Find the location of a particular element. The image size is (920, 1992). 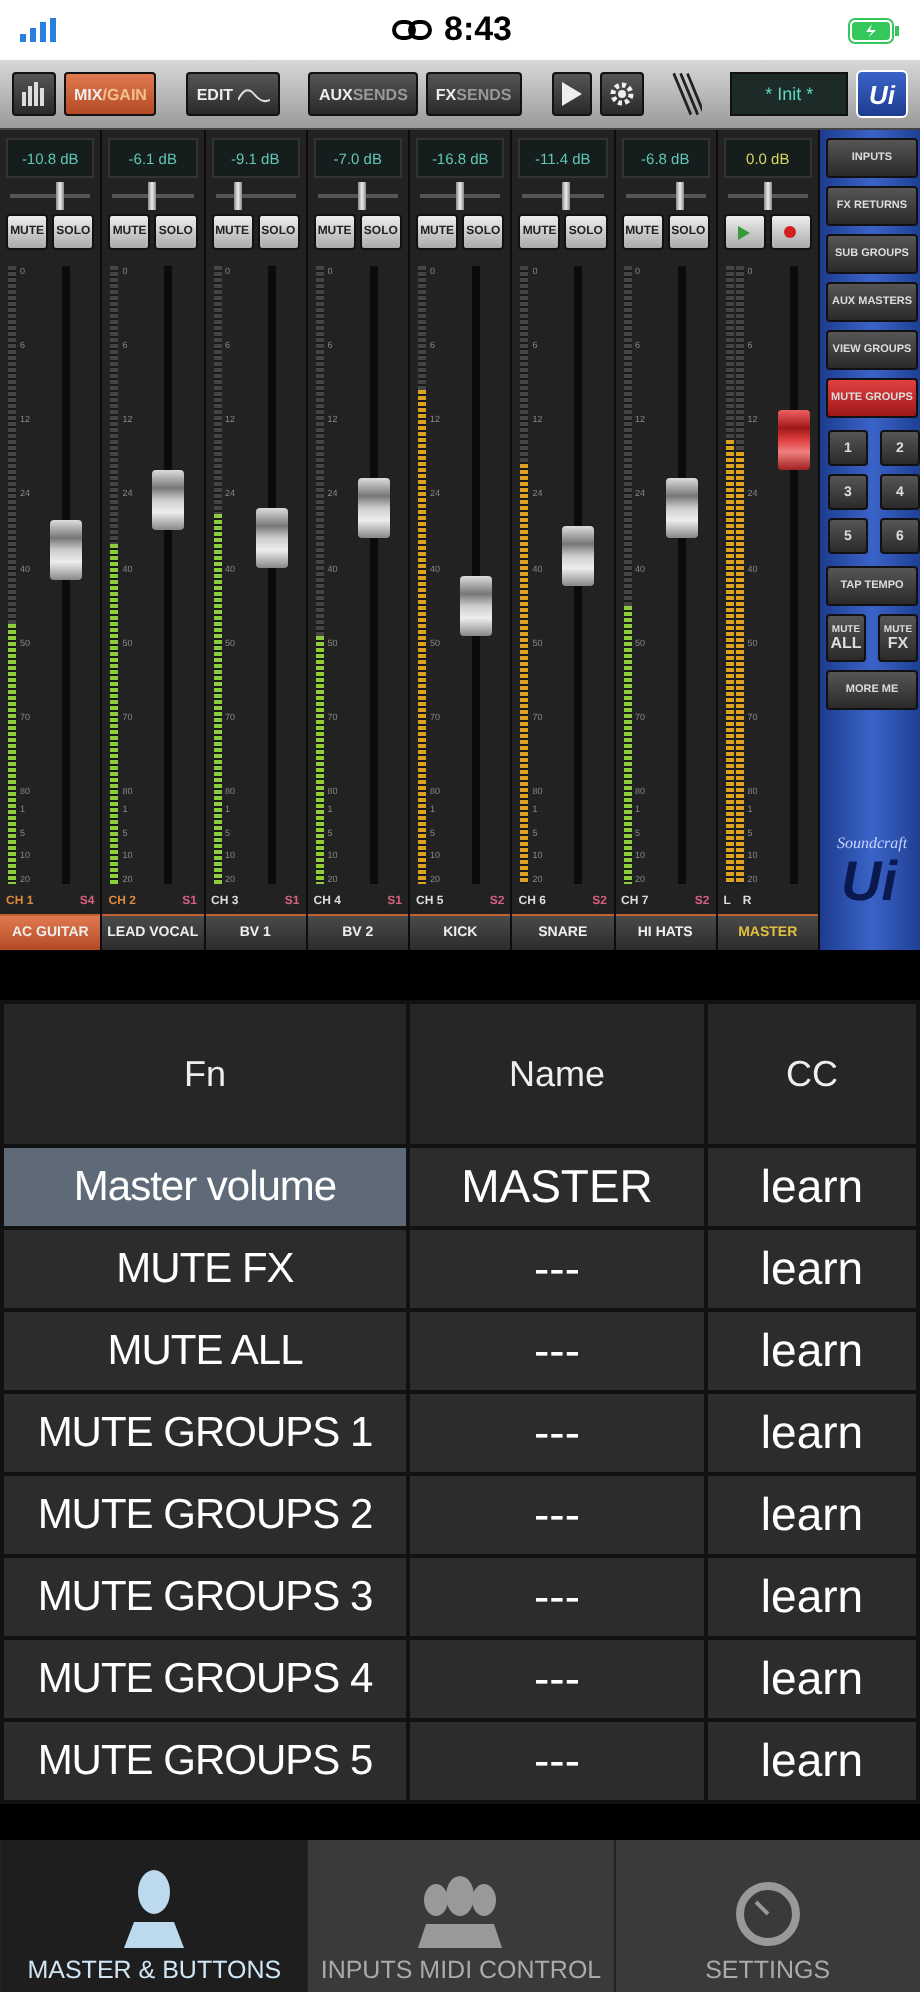

record-button is located at coordinates (790, 232).